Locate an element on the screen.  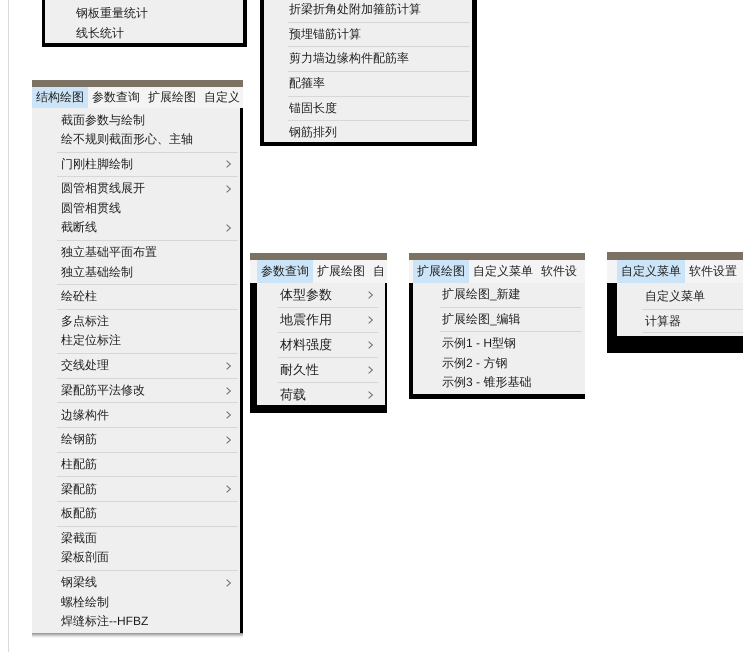
menu-item: 自定义菜单 is located at coordinates (680, 296).